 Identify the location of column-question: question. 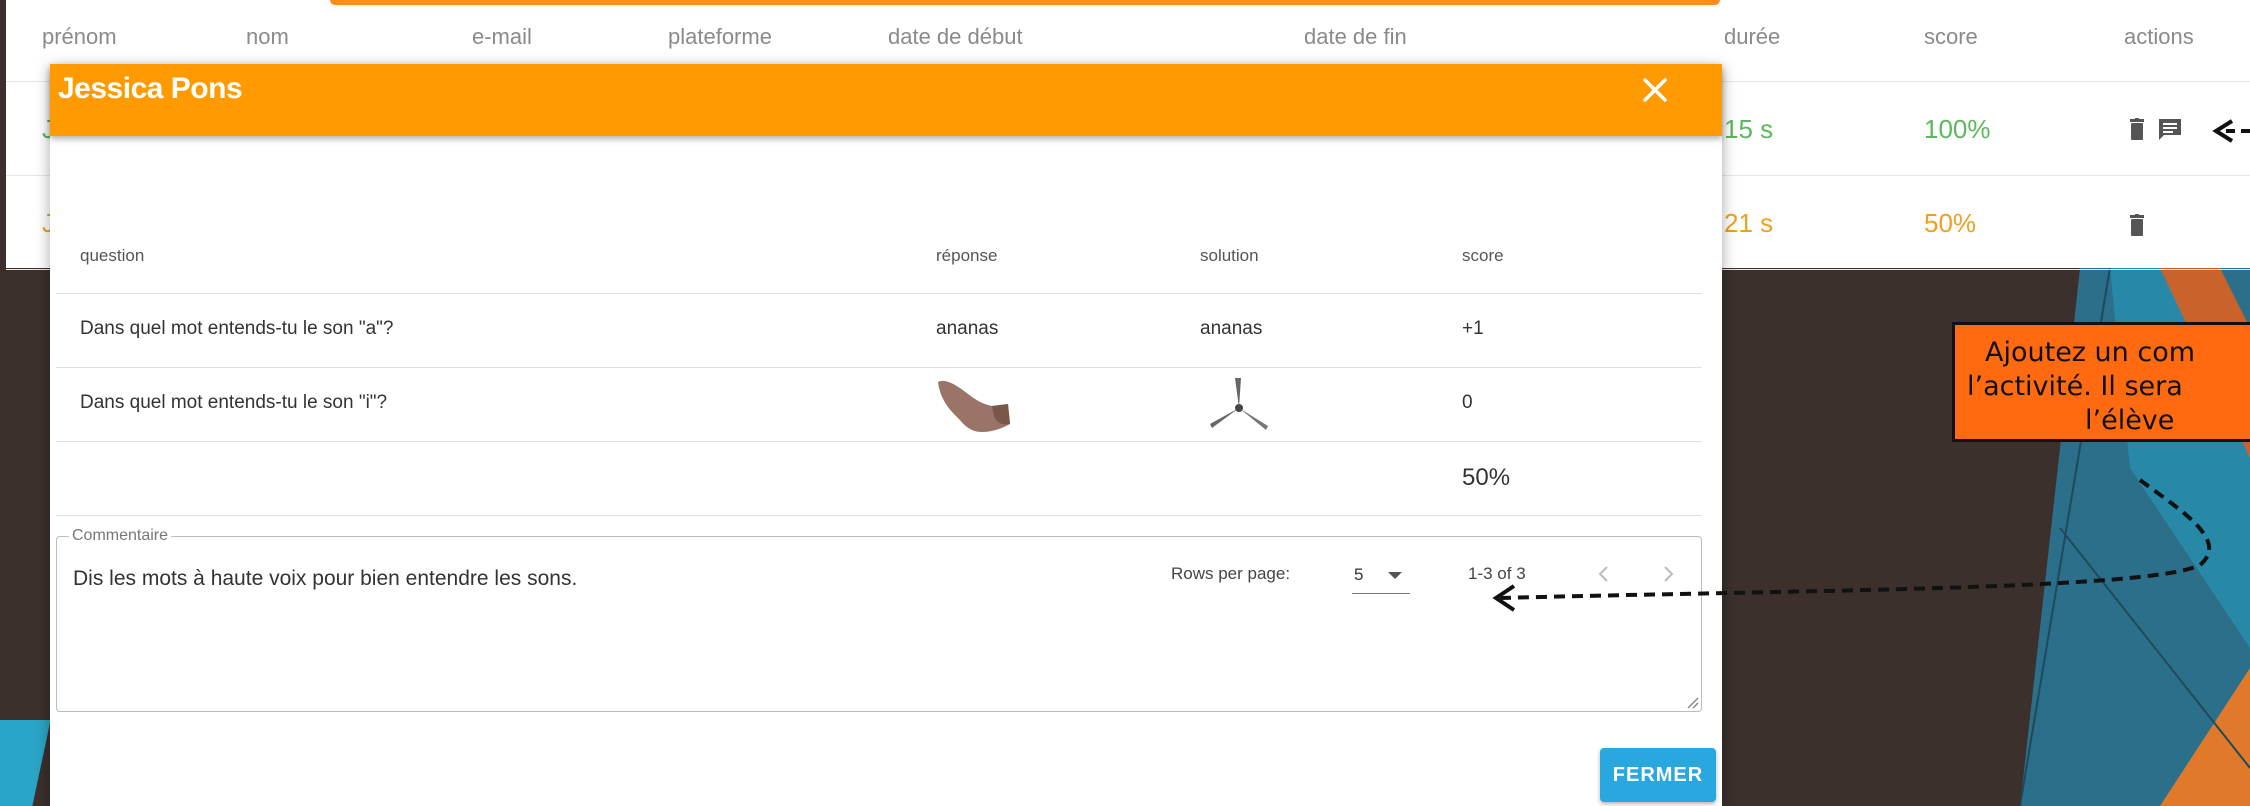
(112, 255).